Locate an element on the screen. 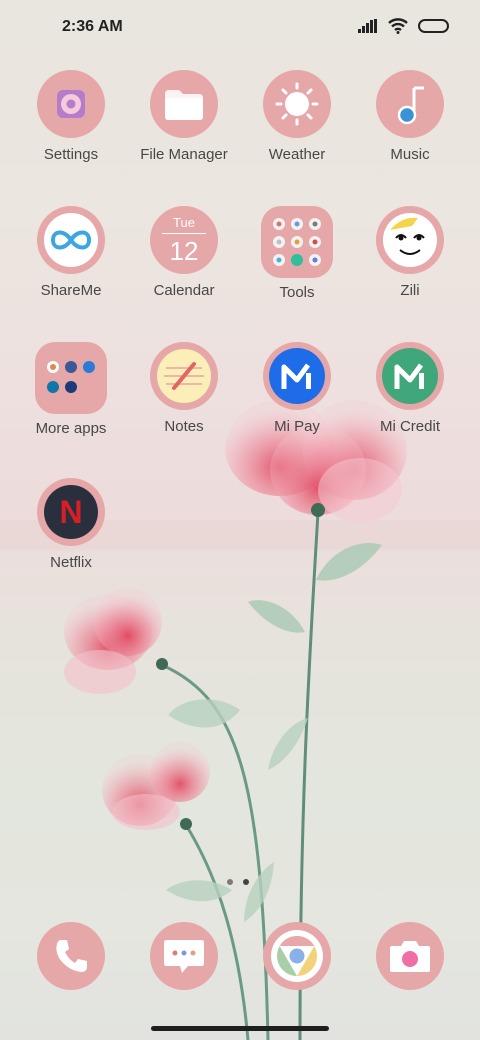 Image resolution: width=480 pixels, height=1040 pixels. dock-camera is located at coordinates (410, 956).